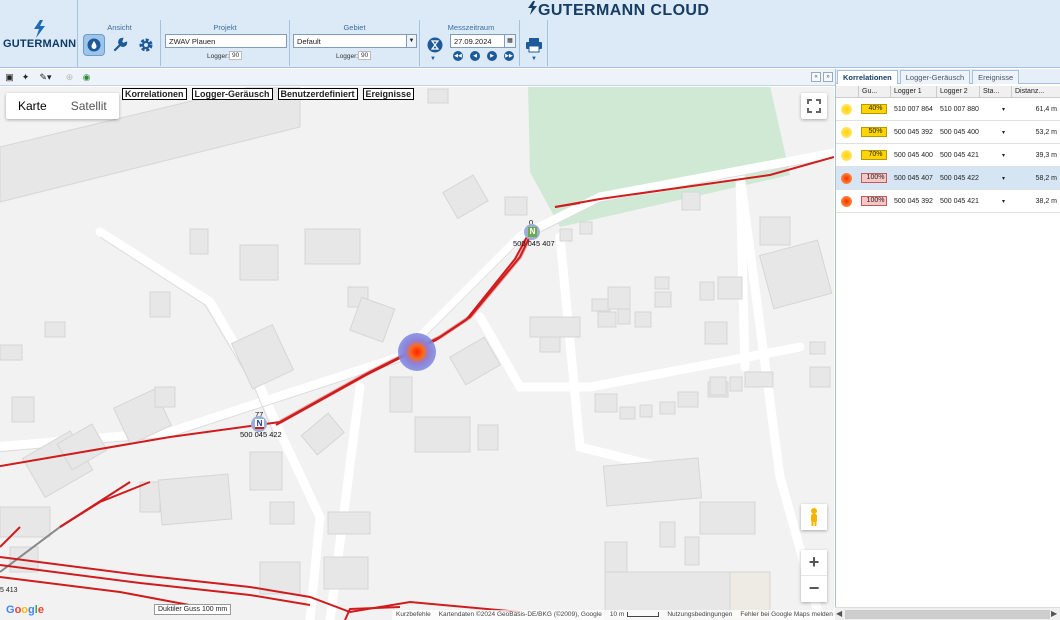 This screenshot has width=1060, height=620. What do you see at coordinates (492, 56) in the screenshot?
I see `next-period-button: ▶` at bounding box center [492, 56].